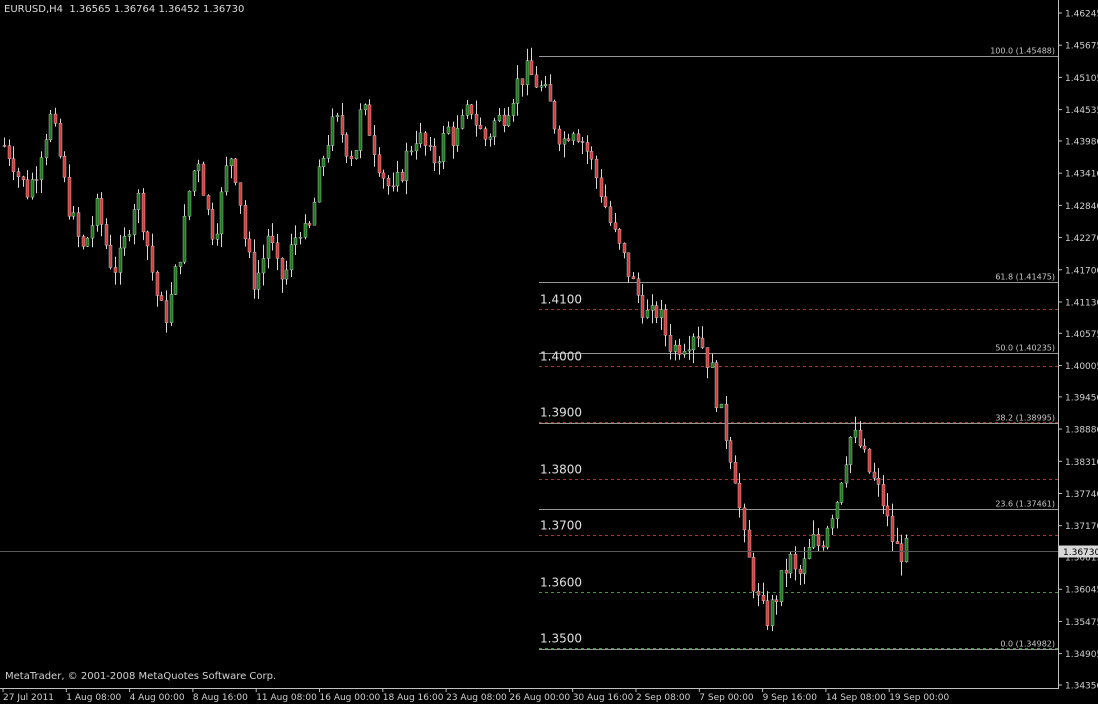 The image size is (1098, 704). I want to click on price-tick-label: 1.34905, so click(1081, 655).